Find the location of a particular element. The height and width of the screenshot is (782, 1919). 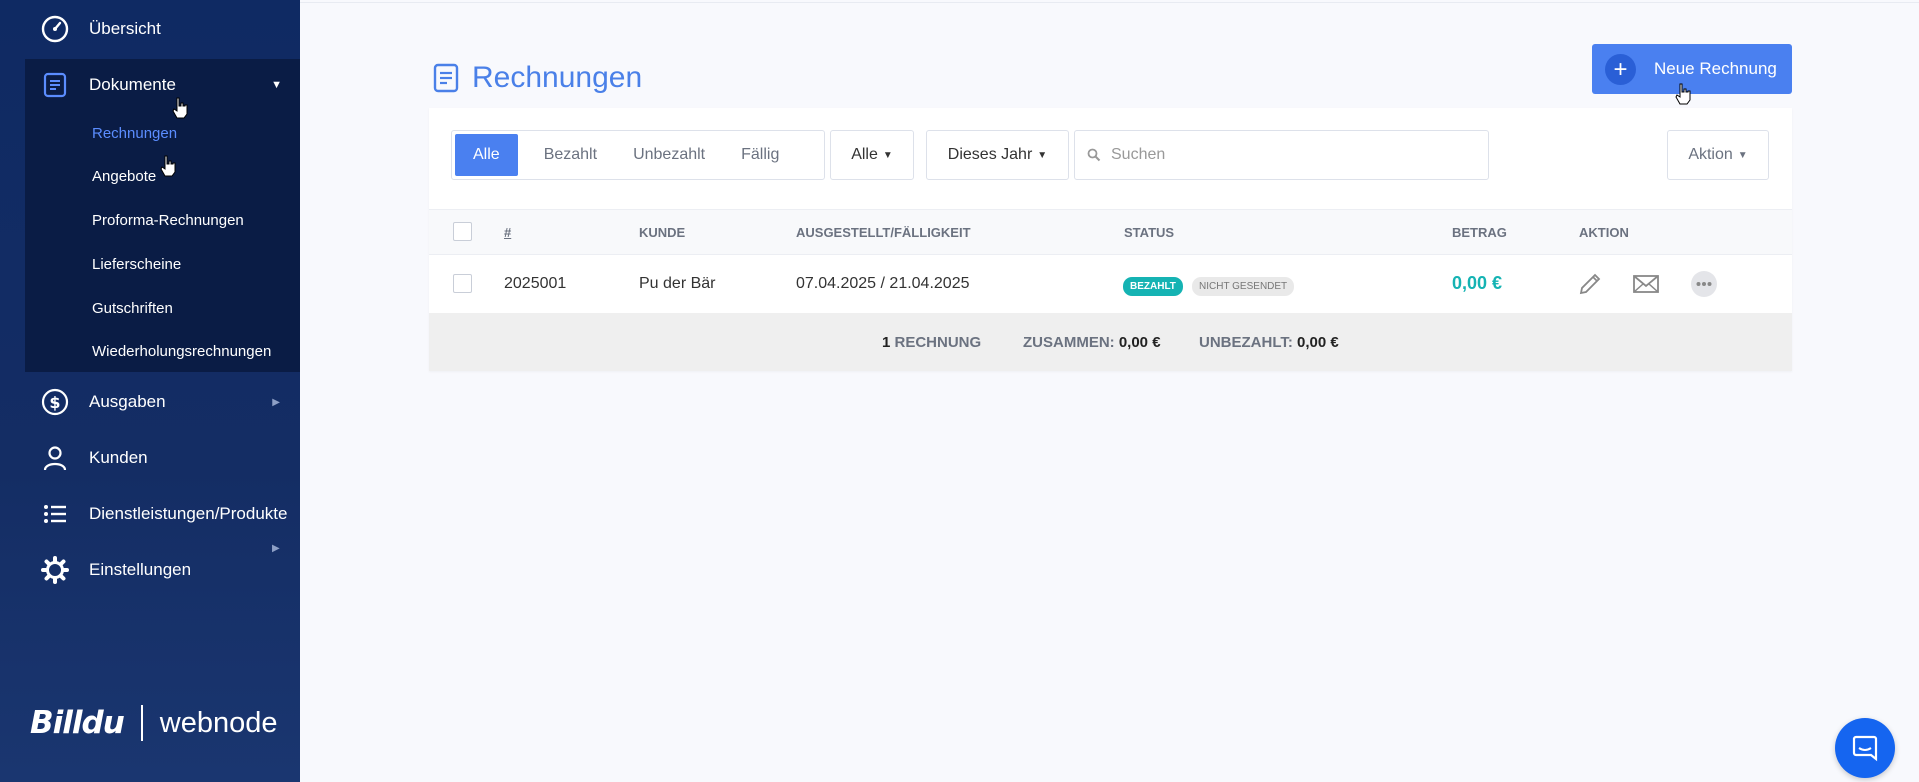

sidebar-item-ausgaben: $ Ausgaben ▶ is located at coordinates (150, 402).